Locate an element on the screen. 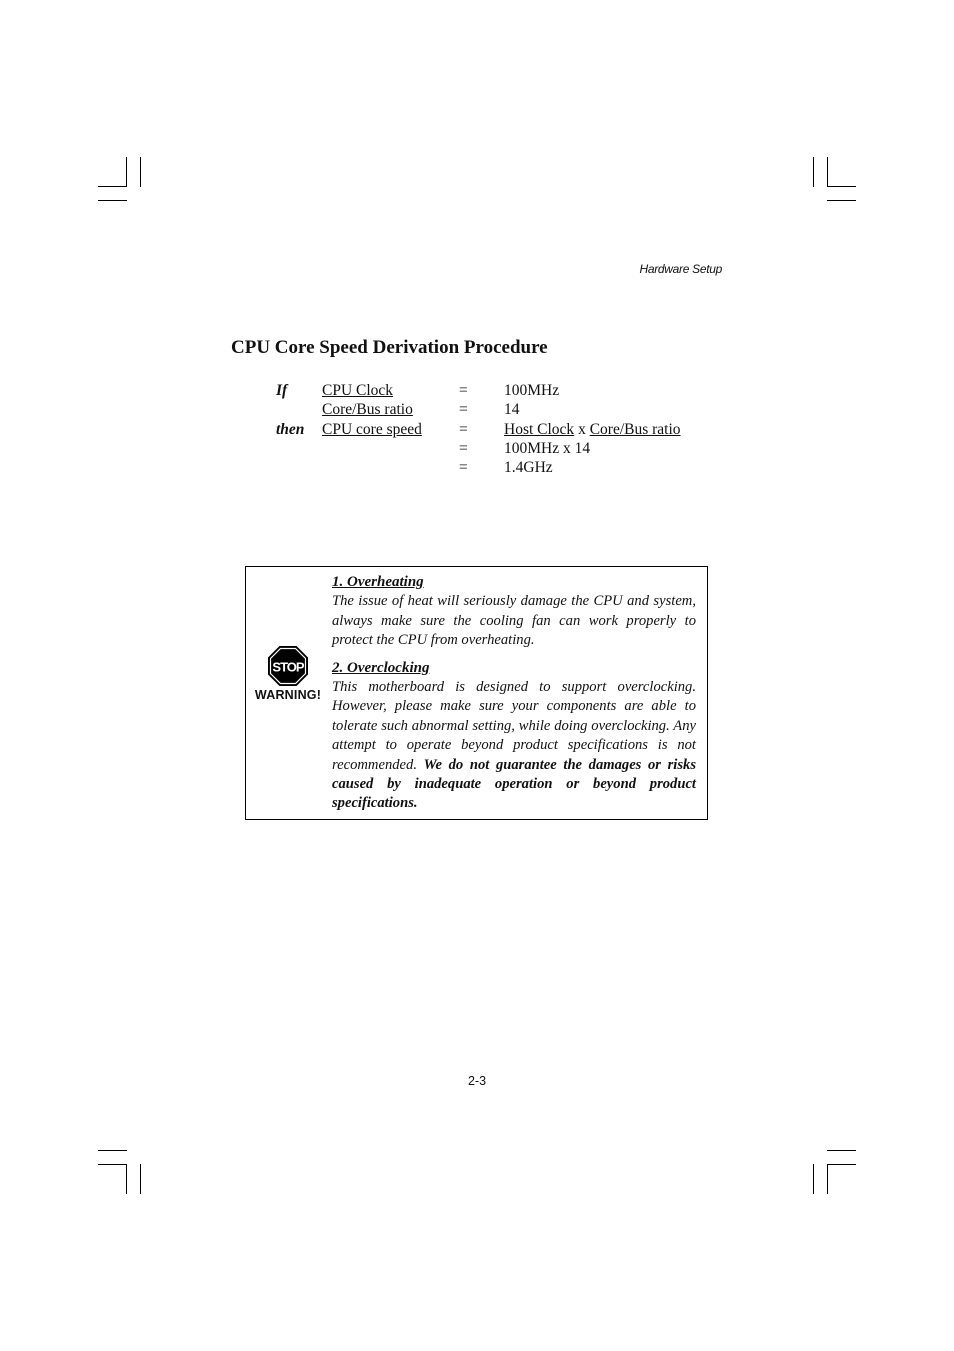  warning-badge: STOP WARNING! is located at coordinates (288, 673).